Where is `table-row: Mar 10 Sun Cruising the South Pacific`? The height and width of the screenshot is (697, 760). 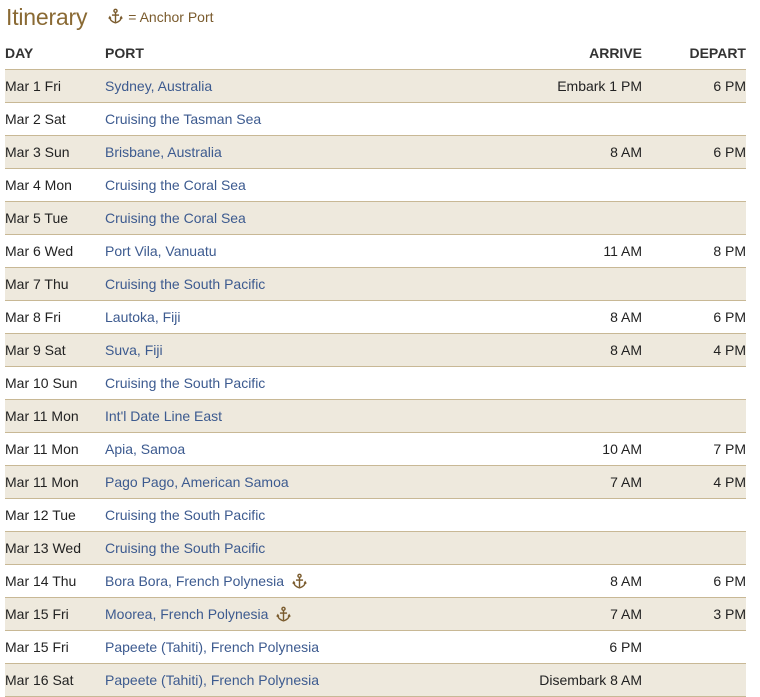
table-row: Mar 10 Sun Cruising the South Pacific is located at coordinates (375, 383).